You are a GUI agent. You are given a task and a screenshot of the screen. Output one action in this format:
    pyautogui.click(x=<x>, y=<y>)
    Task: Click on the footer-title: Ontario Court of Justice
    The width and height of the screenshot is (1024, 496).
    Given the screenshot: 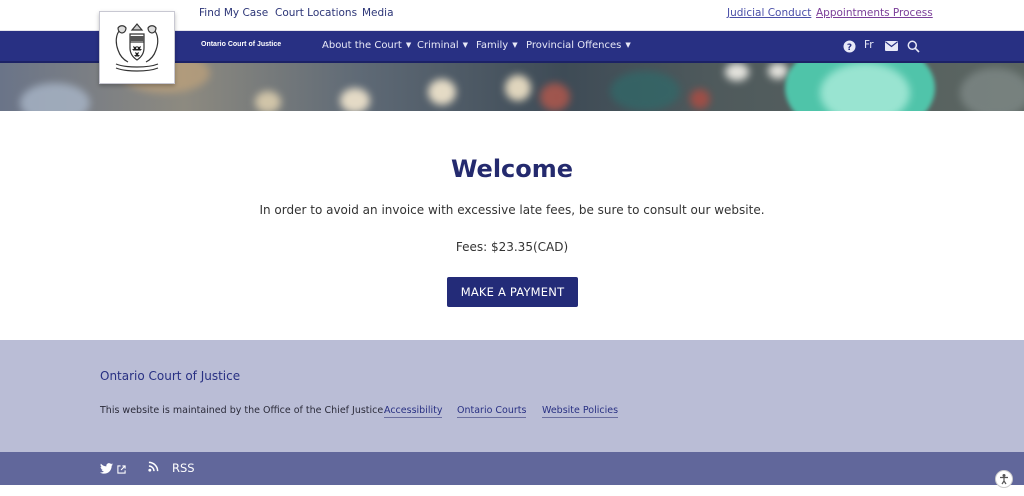 What is the action you would take?
    pyautogui.click(x=170, y=376)
    